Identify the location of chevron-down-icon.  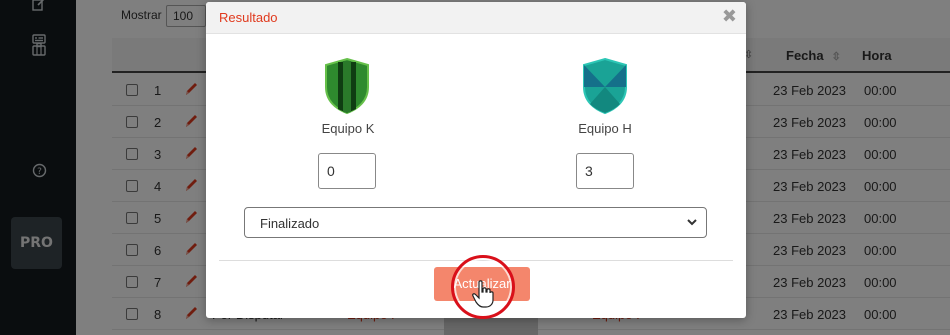
(692, 222).